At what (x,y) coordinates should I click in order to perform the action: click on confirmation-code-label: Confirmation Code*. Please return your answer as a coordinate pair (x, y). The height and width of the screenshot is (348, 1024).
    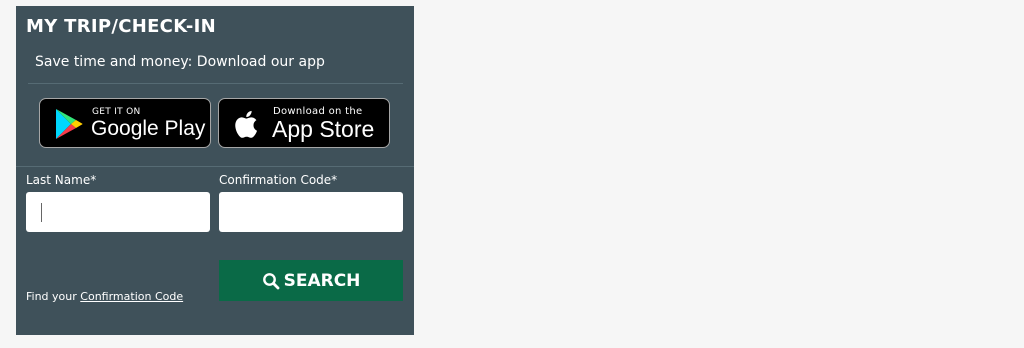
    Looking at the image, I should click on (278, 180).